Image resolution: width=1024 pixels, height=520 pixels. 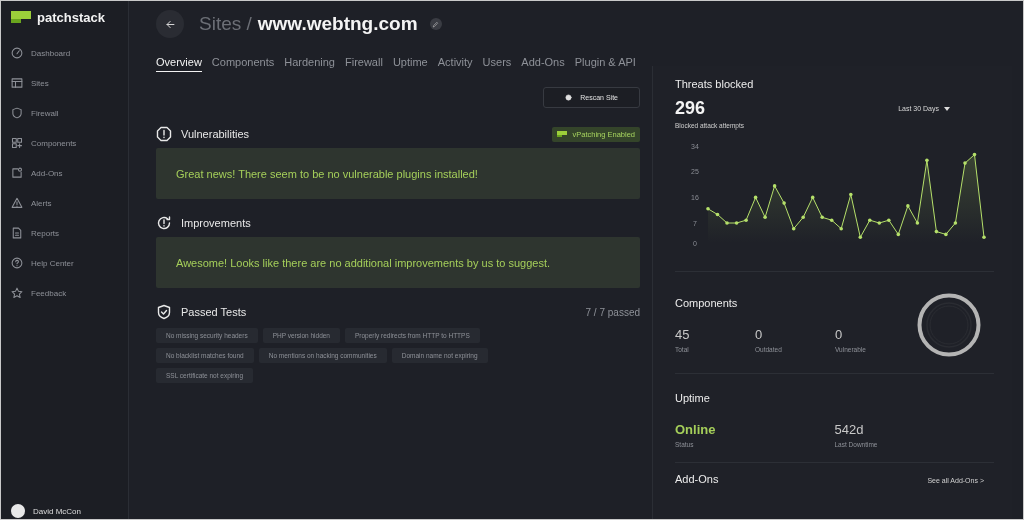 What do you see at coordinates (693, 398) in the screenshot?
I see `card-title: Uptime` at bounding box center [693, 398].